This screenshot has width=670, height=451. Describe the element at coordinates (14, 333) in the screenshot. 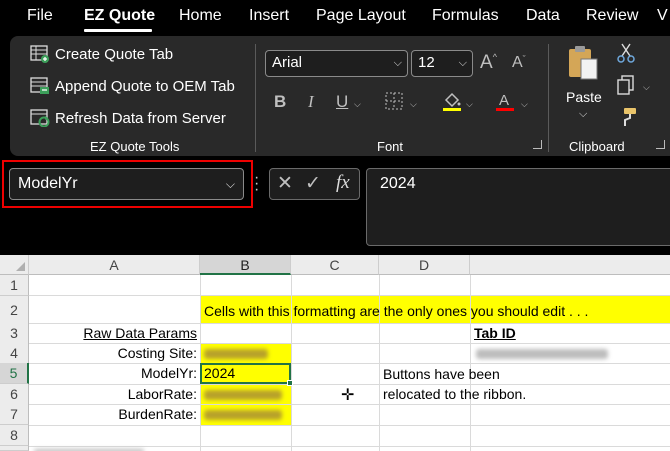

I see `row-header-3: 3` at that location.